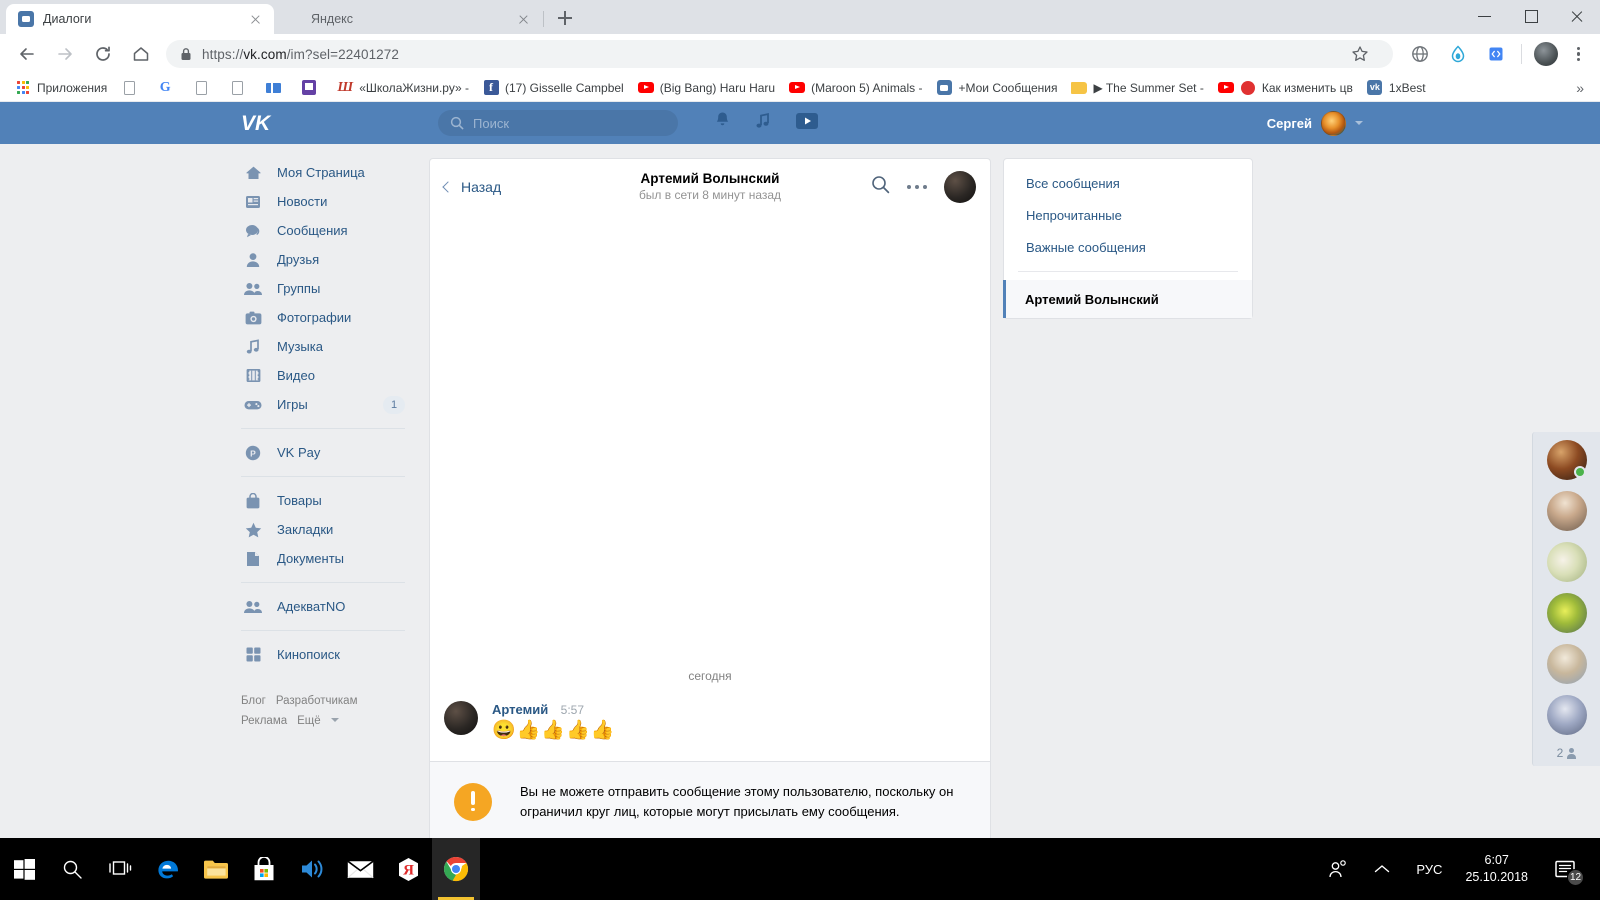  Describe the element at coordinates (1496, 869) in the screenshot. I see `clock: 6:07 25.10.2018` at that location.